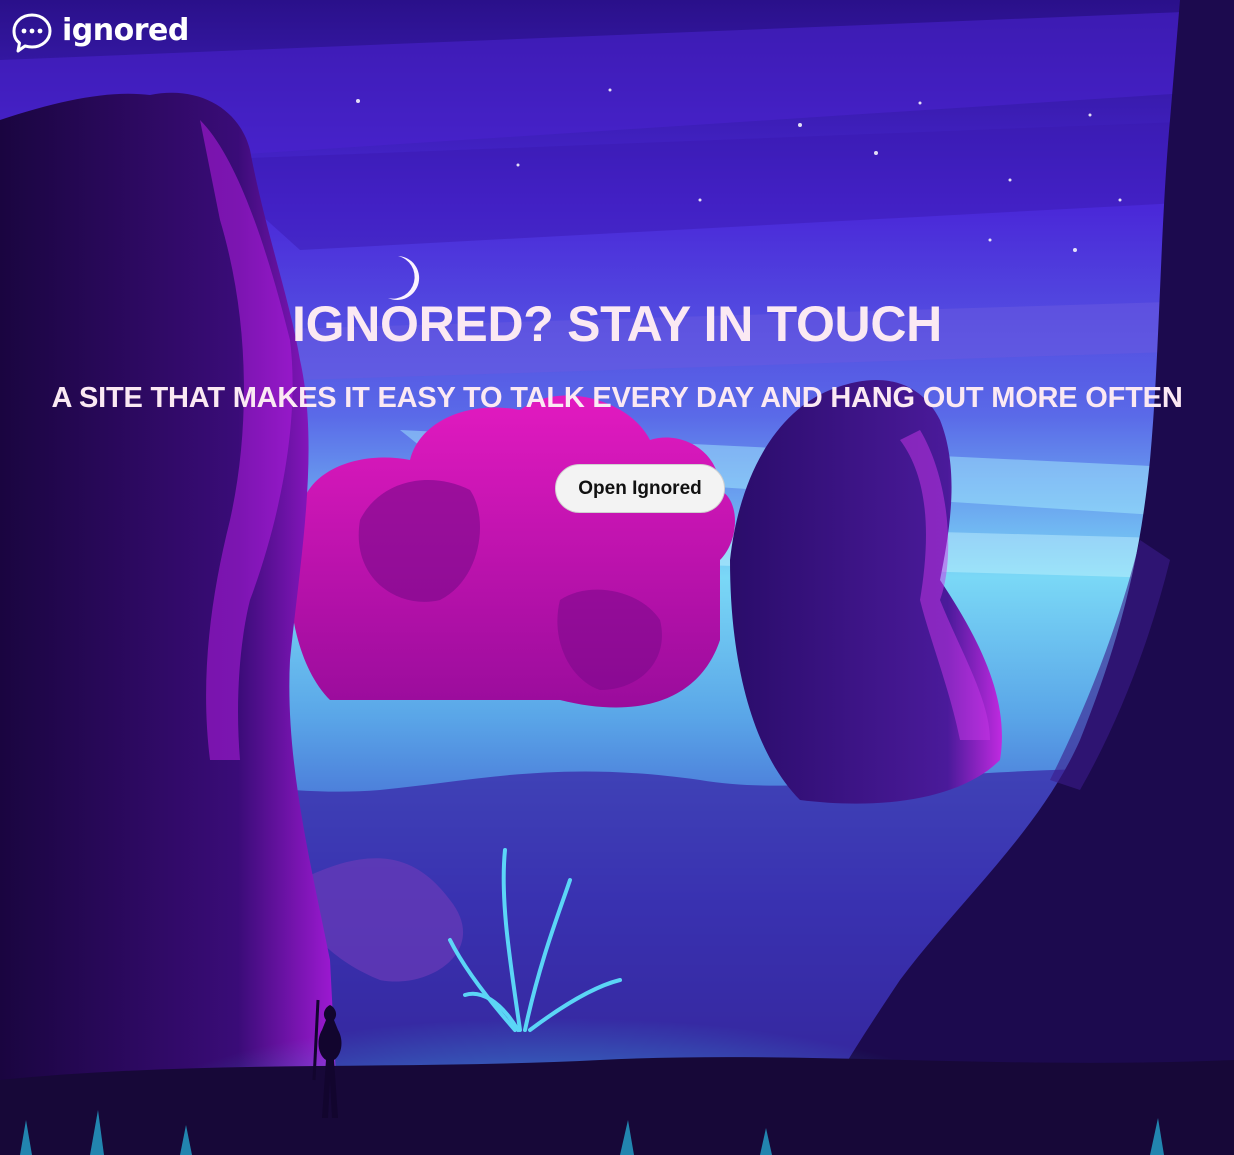  Describe the element at coordinates (125, 30) in the screenshot. I see `brand-name: ignored` at that location.